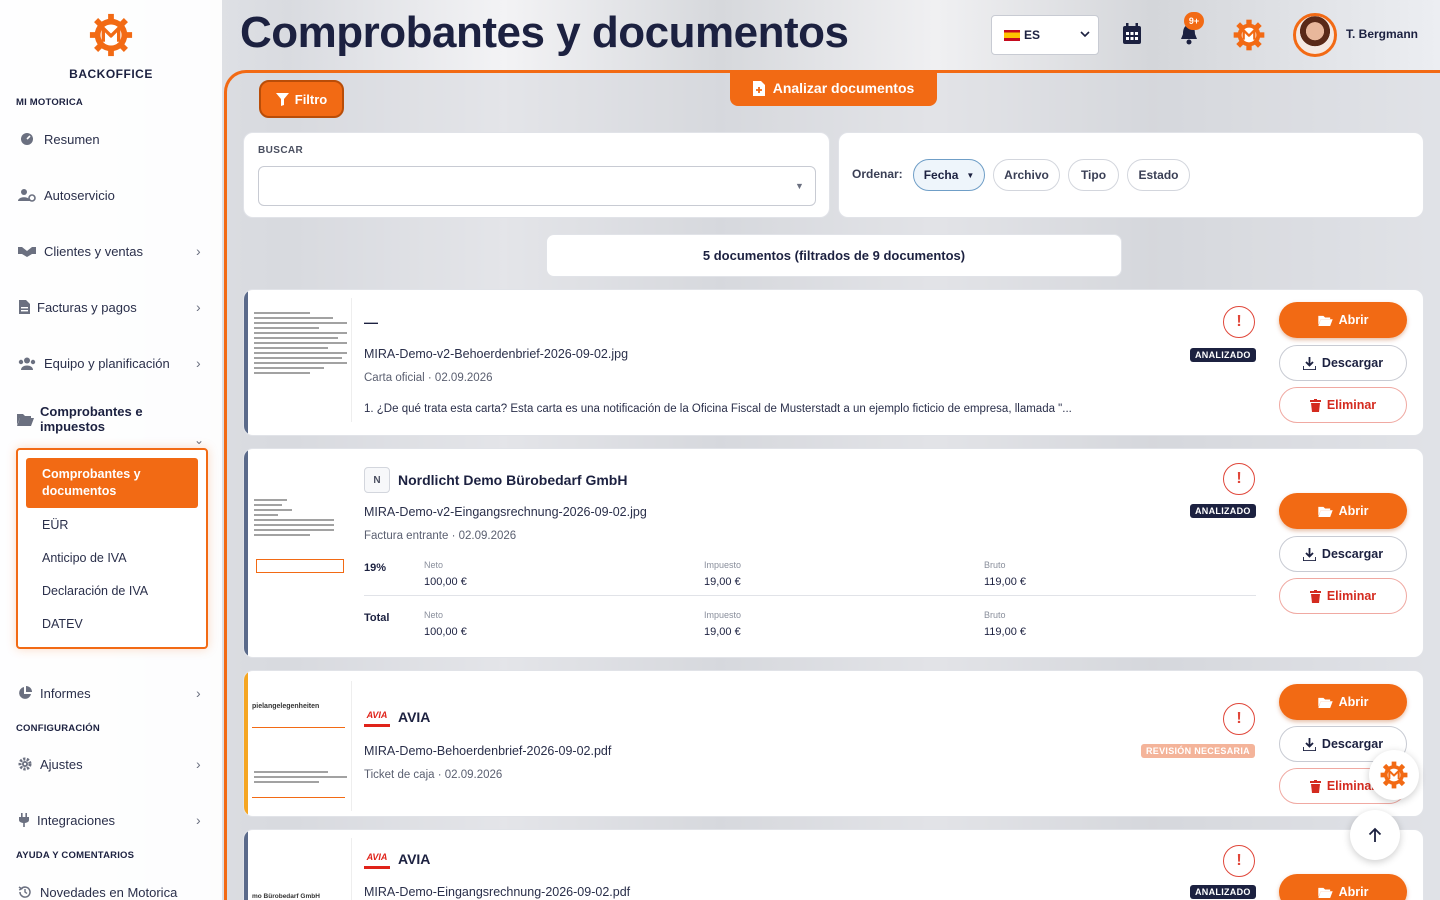 The width and height of the screenshot is (1440, 900). Describe the element at coordinates (62, 624) in the screenshot. I see `submenu-item-datev: DATEV` at that location.